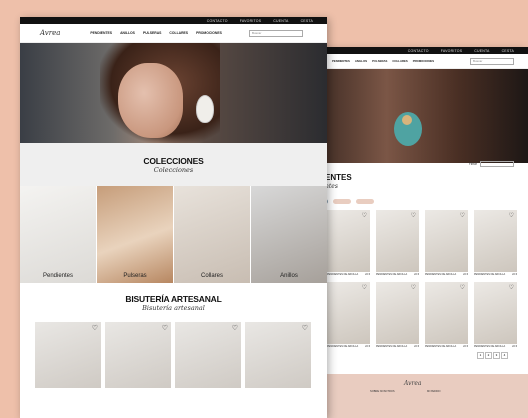 The height and width of the screenshot is (418, 528). I want to click on category-collares: Collares, so click(212, 234).